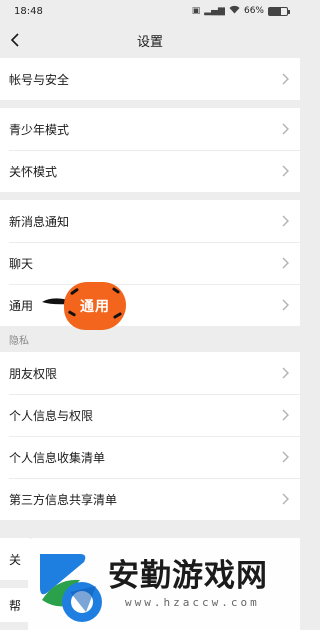 This screenshot has width=320, height=630. I want to click on settings-item-label: 新消息通知, so click(39, 221).